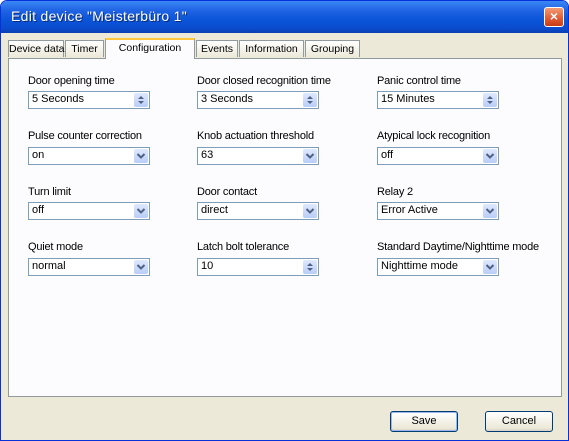 This screenshot has height=441, width=569. Describe the element at coordinates (395, 192) in the screenshot. I see `relay-2-label: Relay 2` at that location.